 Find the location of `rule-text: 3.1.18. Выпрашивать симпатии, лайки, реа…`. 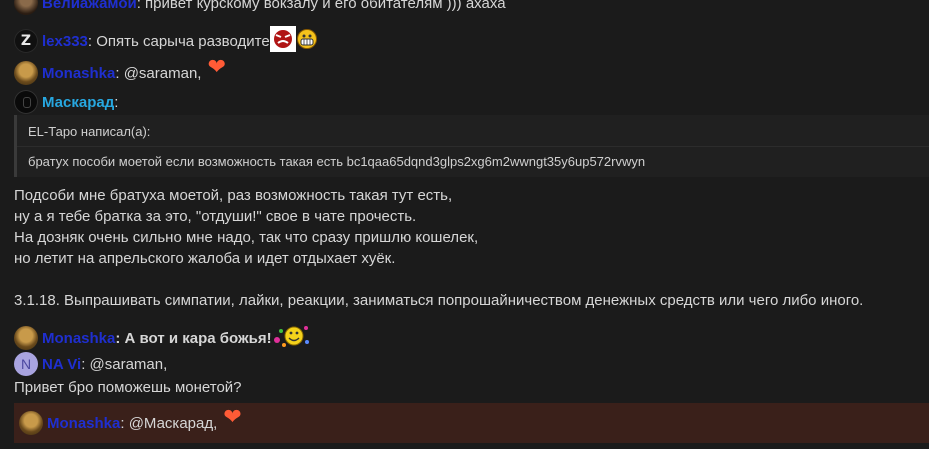

rule-text: 3.1.18. Выпрашивать симпатии, лайки, реа… is located at coordinates (439, 300).